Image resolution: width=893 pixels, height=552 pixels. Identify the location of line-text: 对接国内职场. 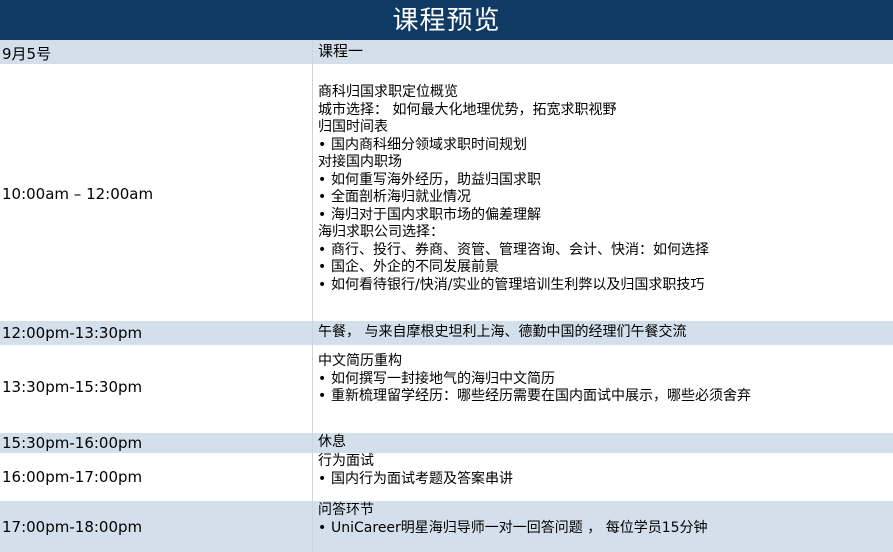
(360, 162).